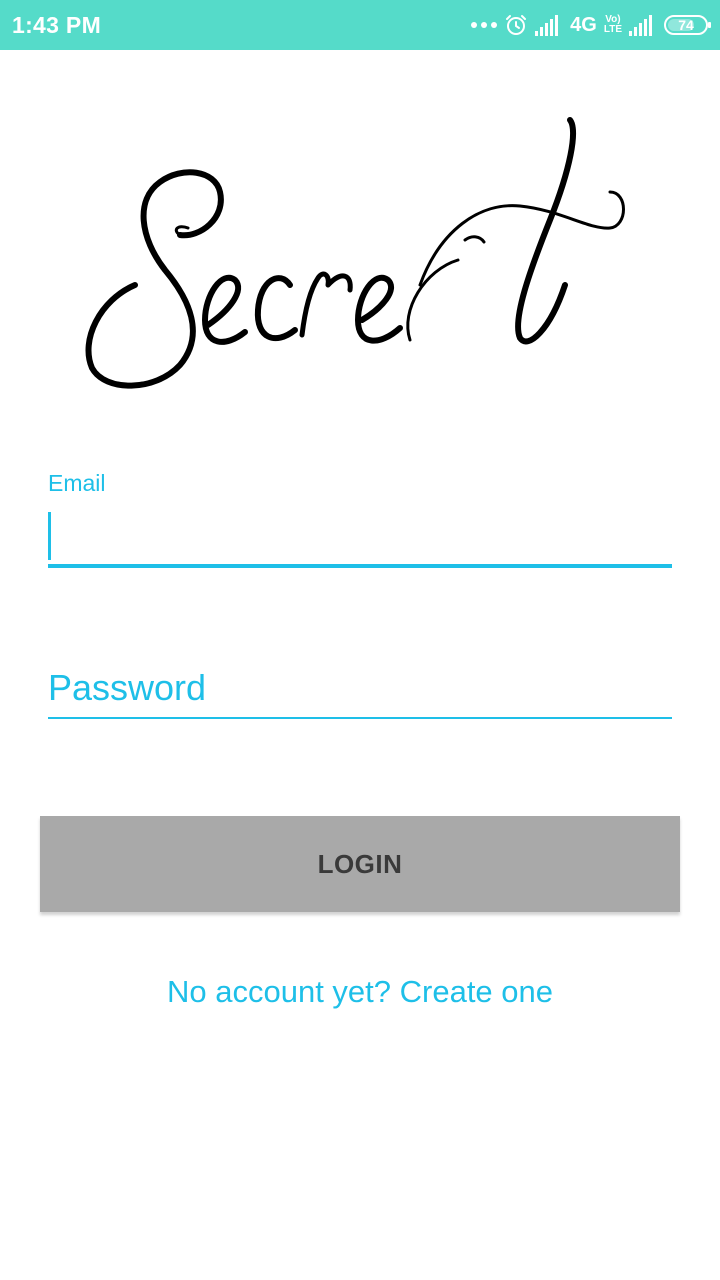  What do you see at coordinates (612, 29) in the screenshot?
I see `volte-bottom: LTE` at bounding box center [612, 29].